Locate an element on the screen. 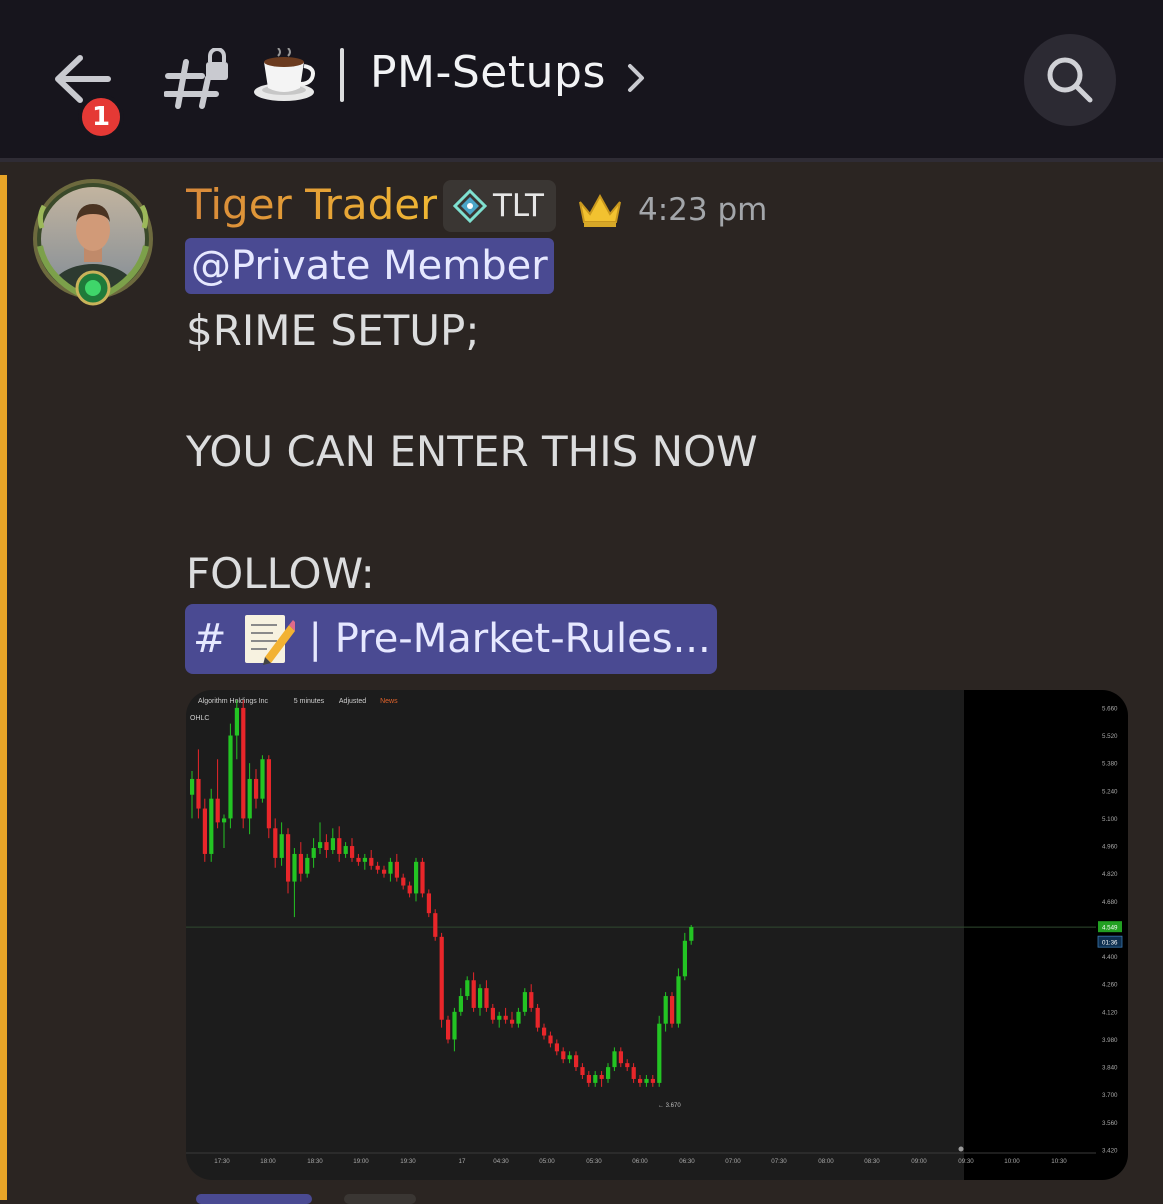 This screenshot has width=1163, height=1204. chevron-right-icon is located at coordinates (636, 78).